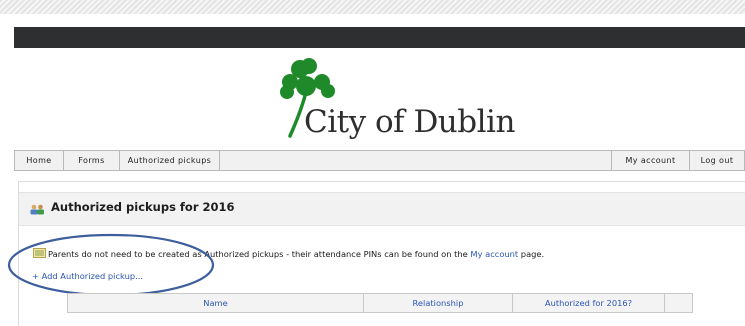 Image resolution: width=745 pixels, height=326 pixels. What do you see at coordinates (372, 9) in the screenshot?
I see `top-decorative-stripe` at bounding box center [372, 9].